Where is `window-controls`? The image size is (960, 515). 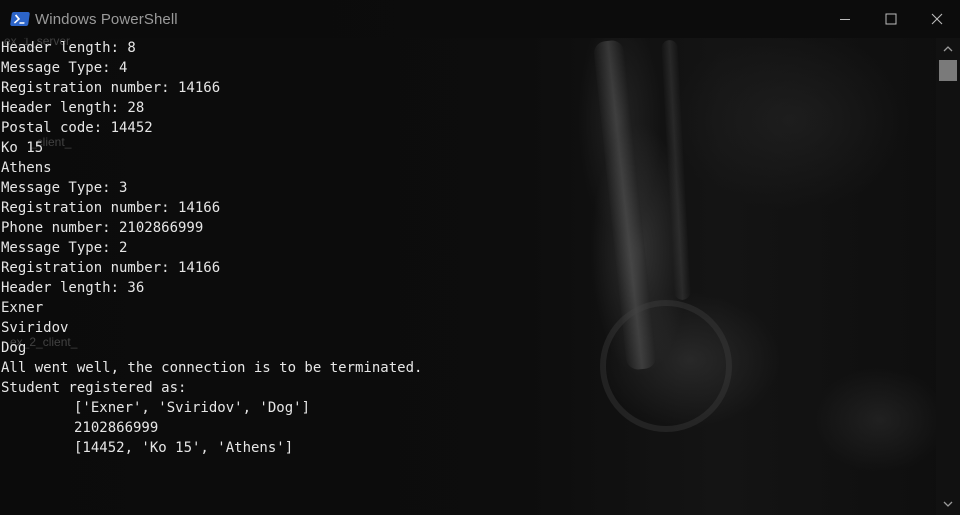 window-controls is located at coordinates (891, 19).